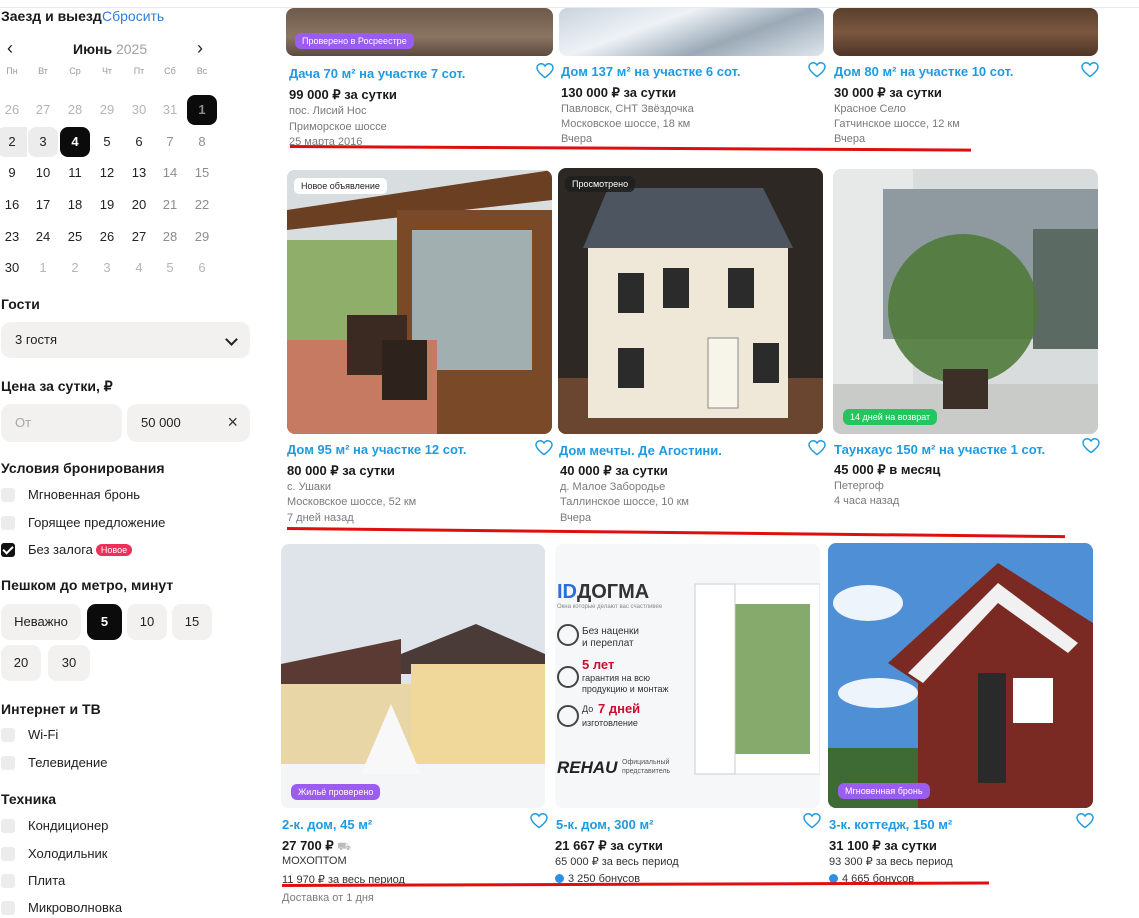 The image size is (1139, 918). I want to click on listing-tag: Жильё проверено, so click(336, 792).